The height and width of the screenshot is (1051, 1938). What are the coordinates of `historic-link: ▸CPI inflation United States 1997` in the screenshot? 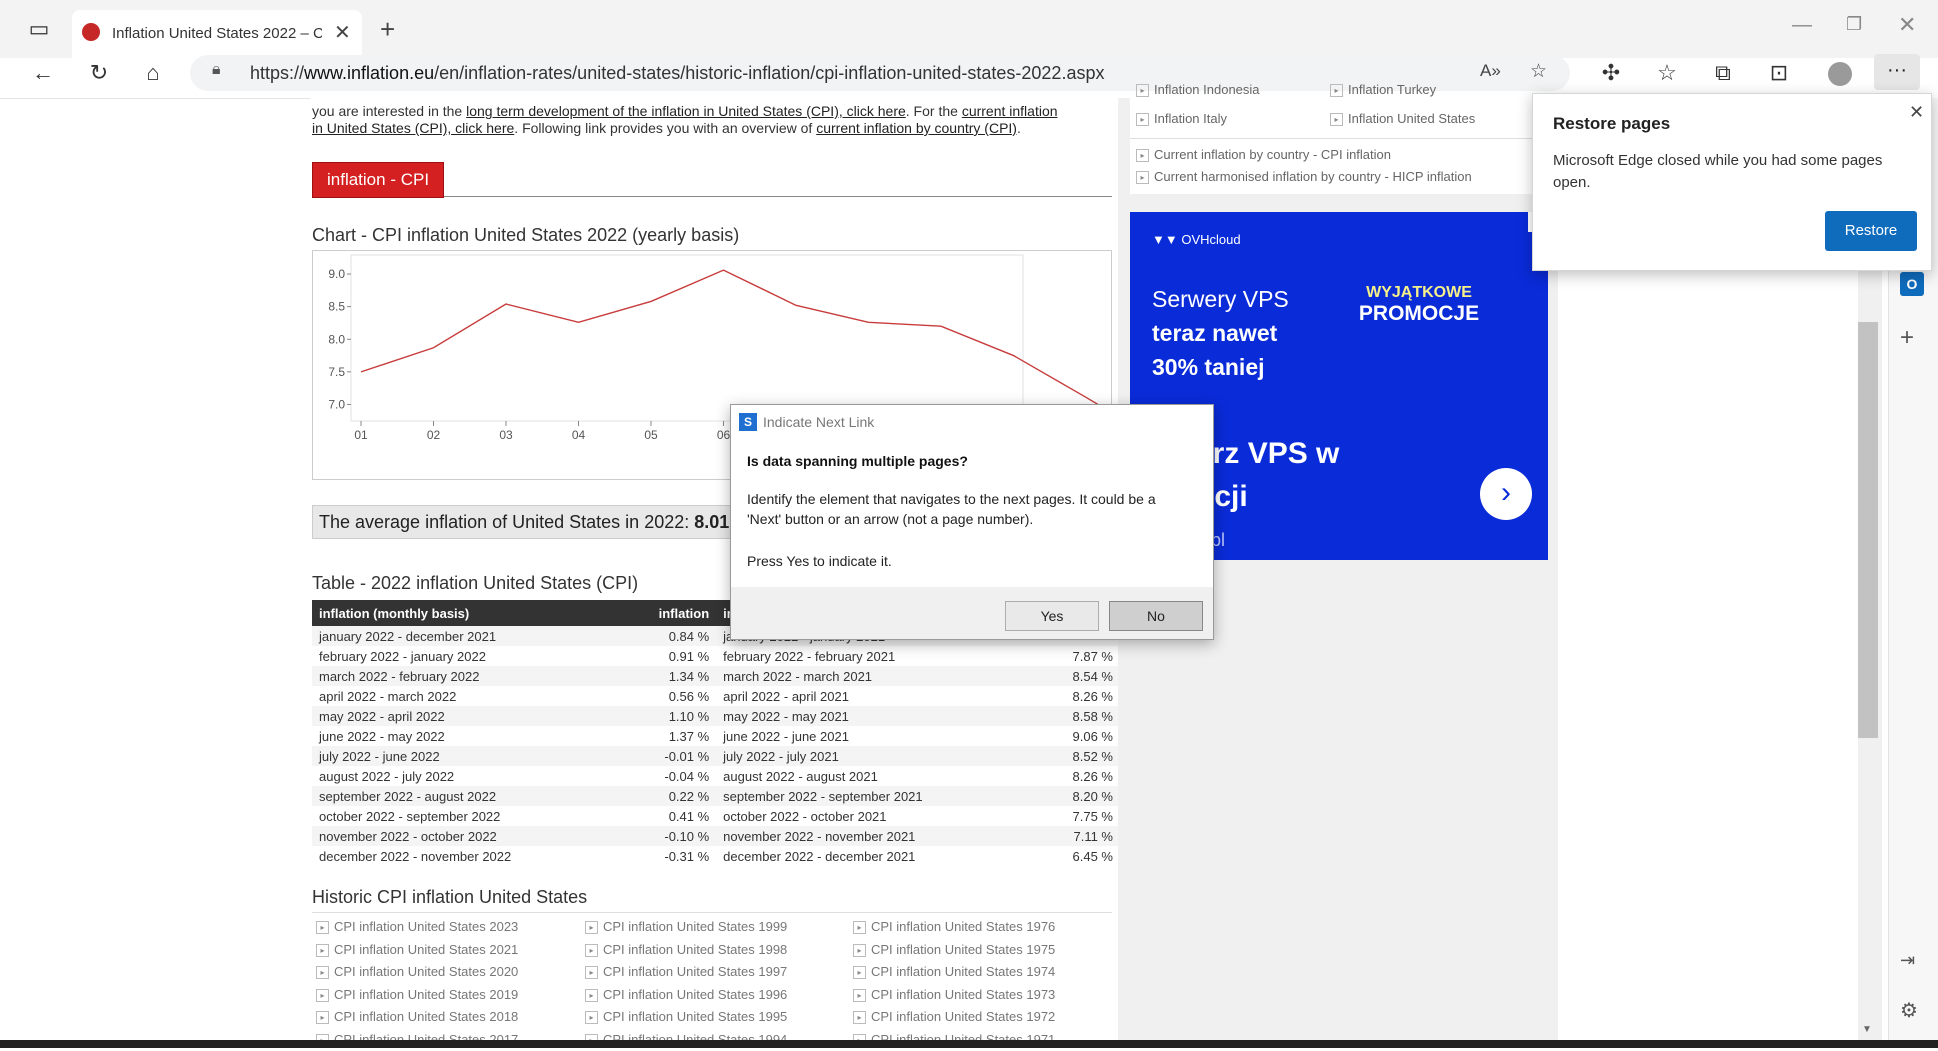 It's located at (686, 972).